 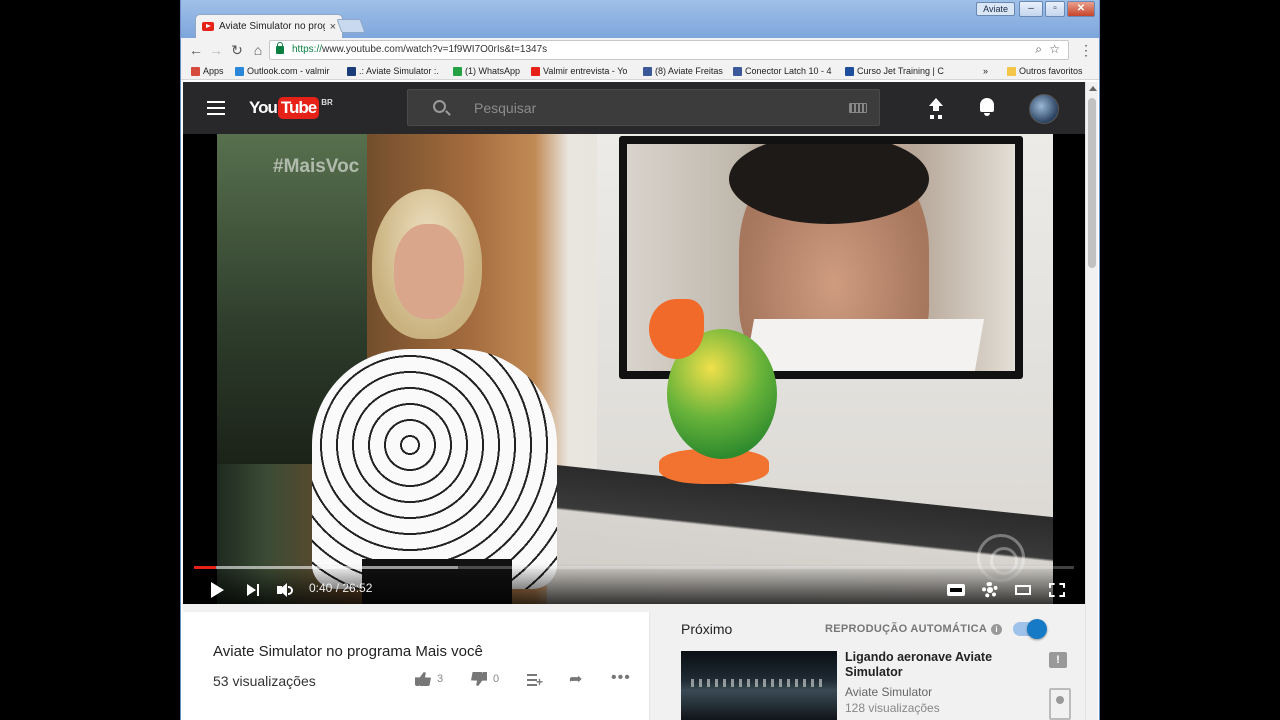 What do you see at coordinates (1031, 9) in the screenshot?
I see `minimize-button: –` at bounding box center [1031, 9].